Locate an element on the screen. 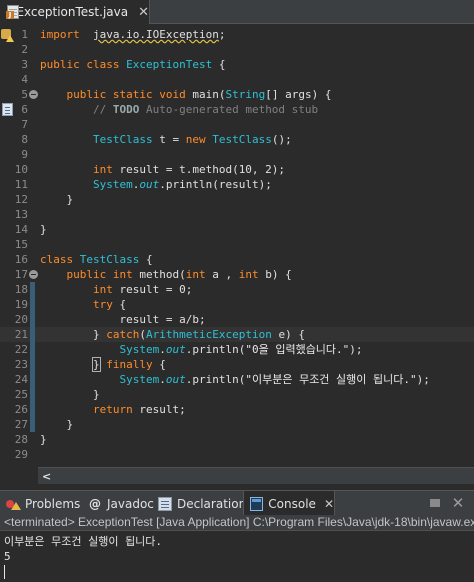  line-number: 22 is located at coordinates (21, 349).